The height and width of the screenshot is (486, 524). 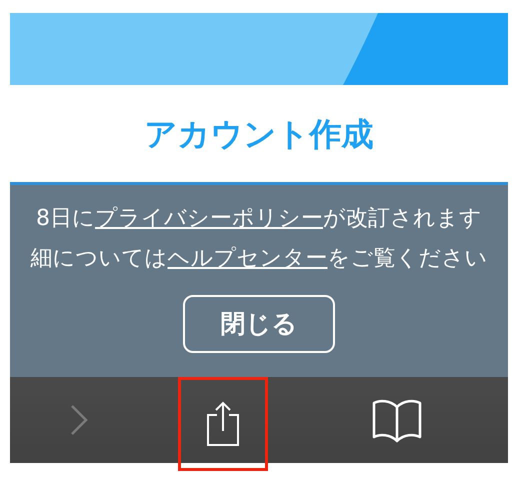 What do you see at coordinates (259, 324) in the screenshot?
I see `close-button: 閉じる` at bounding box center [259, 324].